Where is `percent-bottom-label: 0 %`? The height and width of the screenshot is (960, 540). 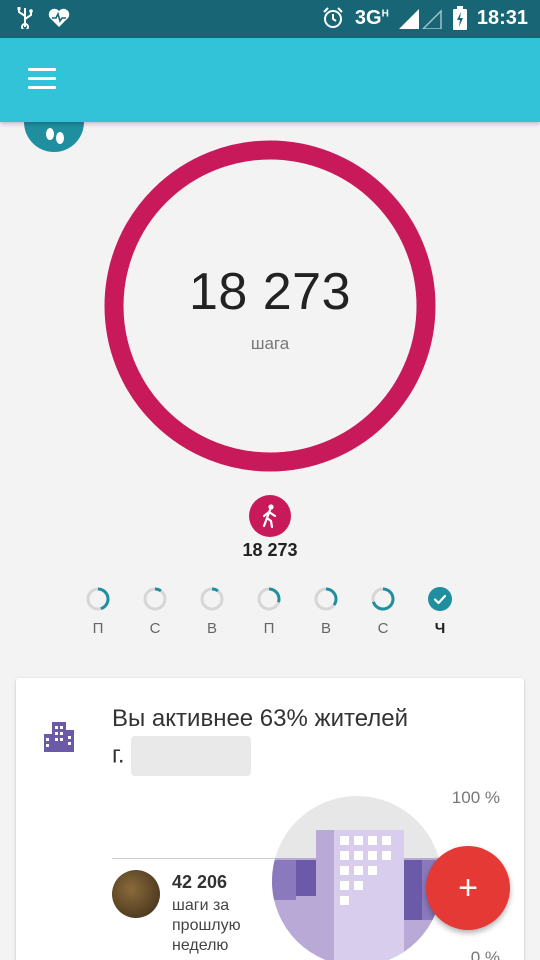
percent-bottom-label: 0 % is located at coordinates (485, 954).